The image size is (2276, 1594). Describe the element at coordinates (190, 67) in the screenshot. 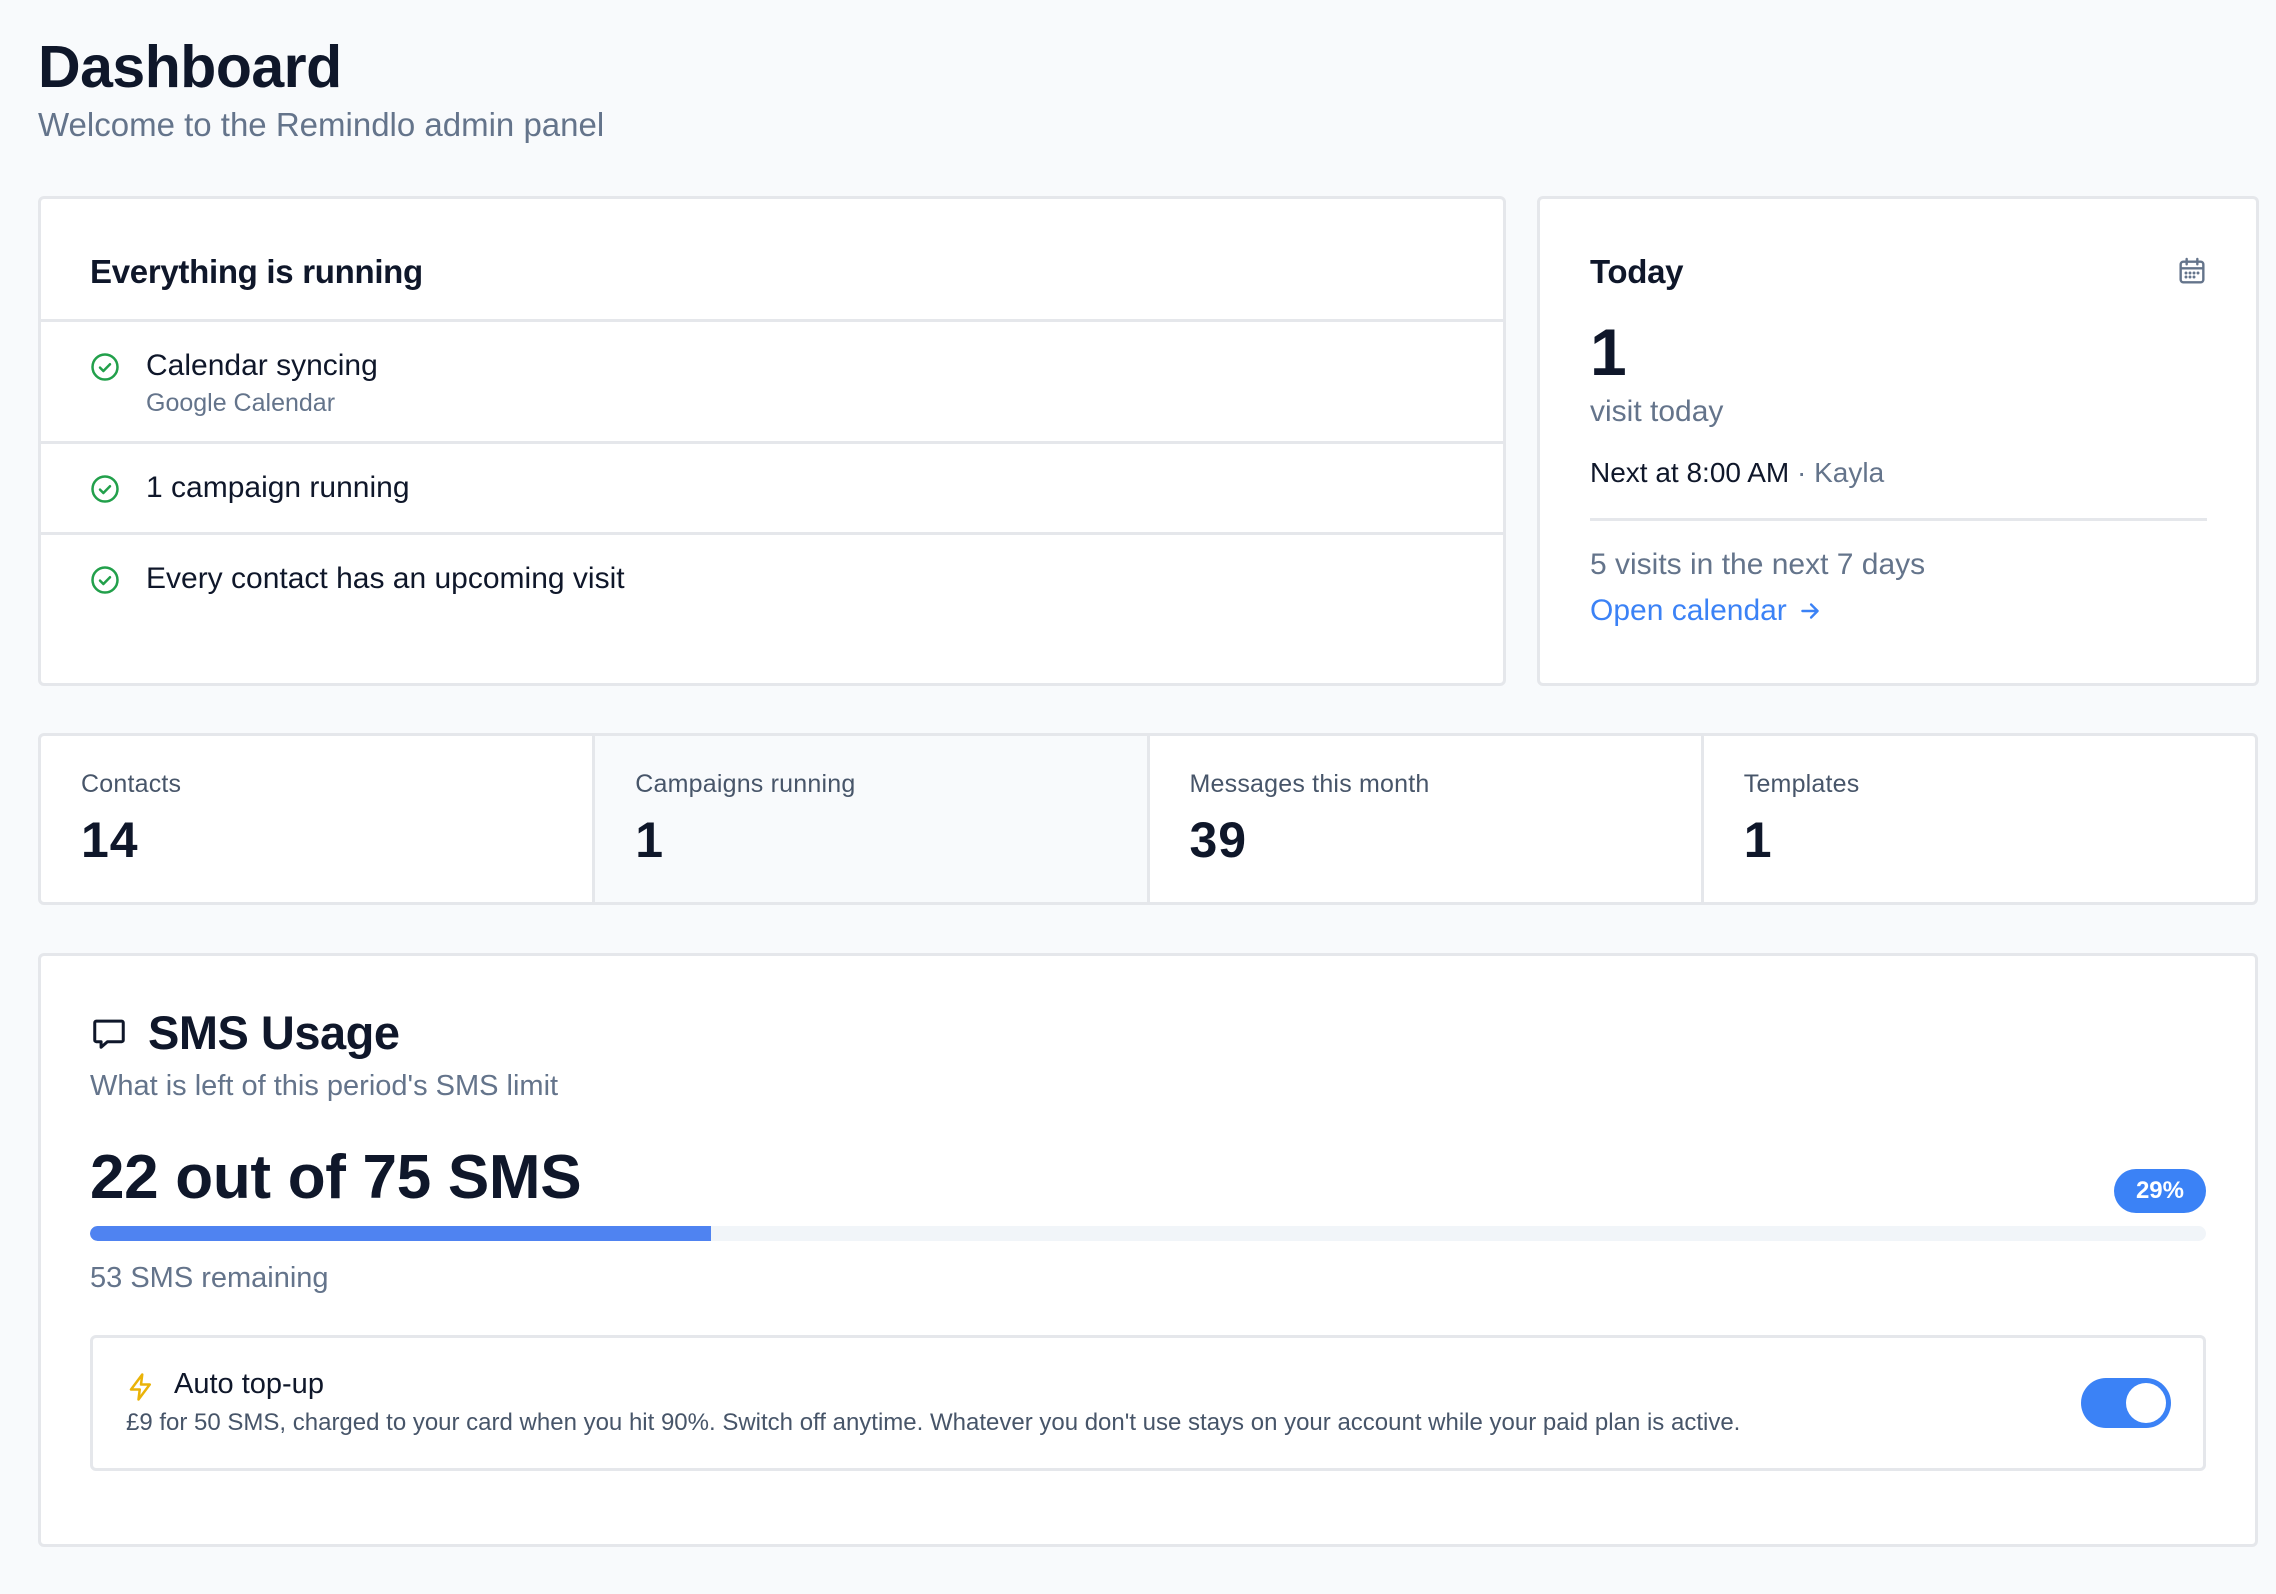

I see `page-title: Dashboard` at that location.